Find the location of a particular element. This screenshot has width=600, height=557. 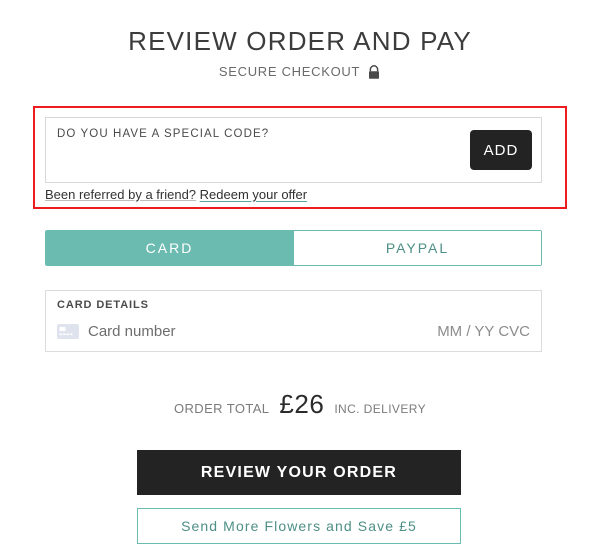

promo-code-label: DO YOU HAVE A SPECIAL CODE? is located at coordinates (163, 134).